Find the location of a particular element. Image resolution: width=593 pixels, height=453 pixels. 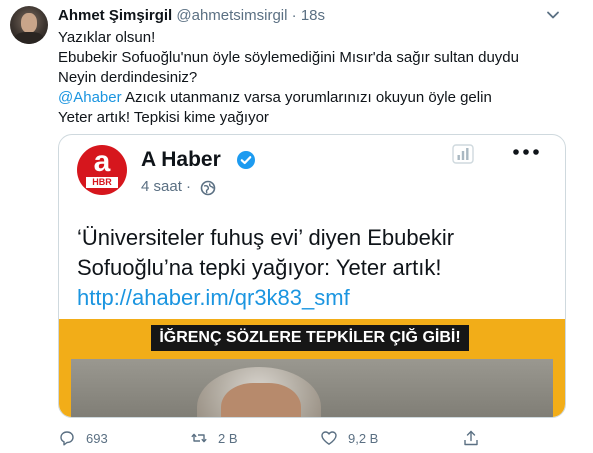

tweet-time: 18s is located at coordinates (313, 15).